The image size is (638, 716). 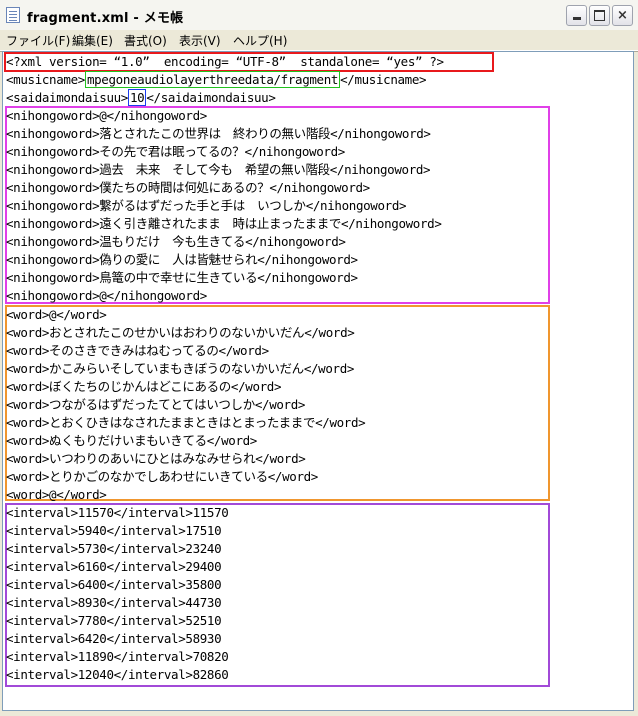 What do you see at coordinates (105, 18) in the screenshot?
I see `window-title: fragment.xml - メモ帳` at bounding box center [105, 18].